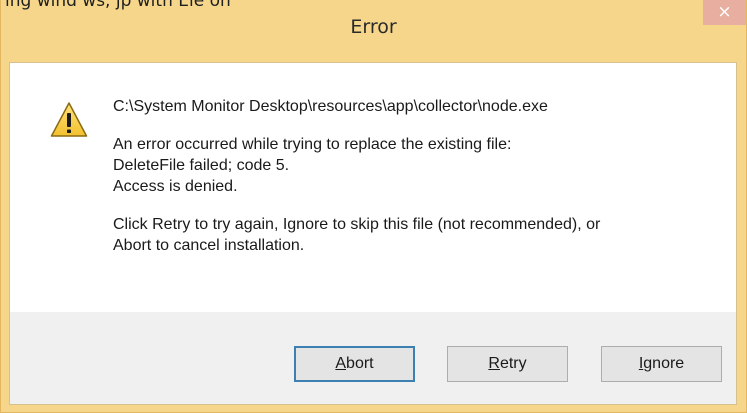 Image resolution: width=747 pixels, height=413 pixels. What do you see at coordinates (494, 363) in the screenshot?
I see `retry-button-mnemonic: R` at bounding box center [494, 363].